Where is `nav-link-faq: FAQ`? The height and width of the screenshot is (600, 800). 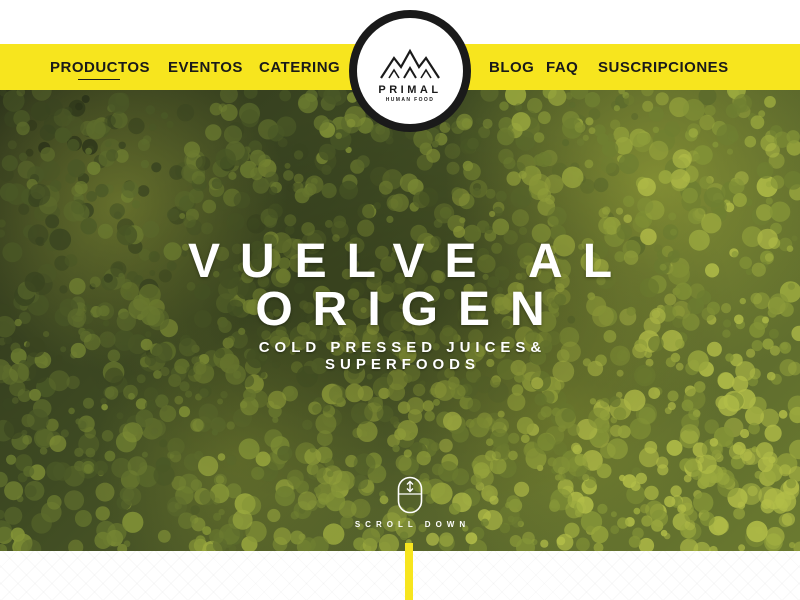 nav-link-faq: FAQ is located at coordinates (562, 67).